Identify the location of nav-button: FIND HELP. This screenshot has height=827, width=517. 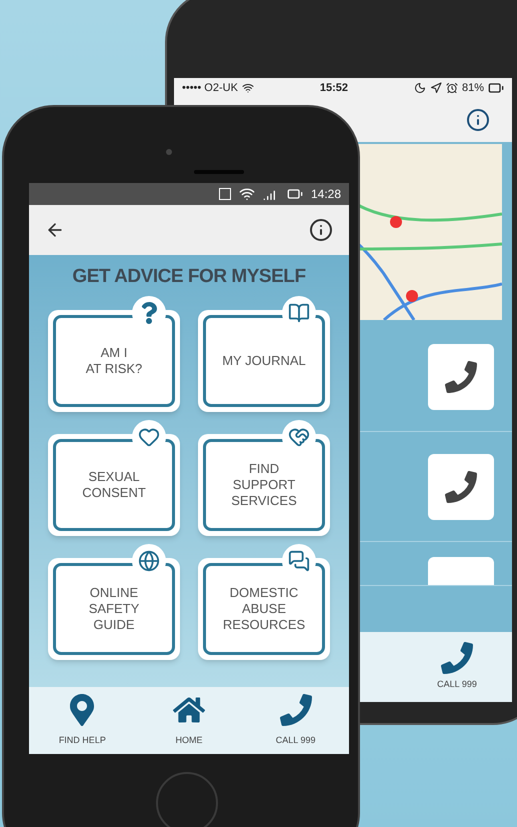
(82, 721).